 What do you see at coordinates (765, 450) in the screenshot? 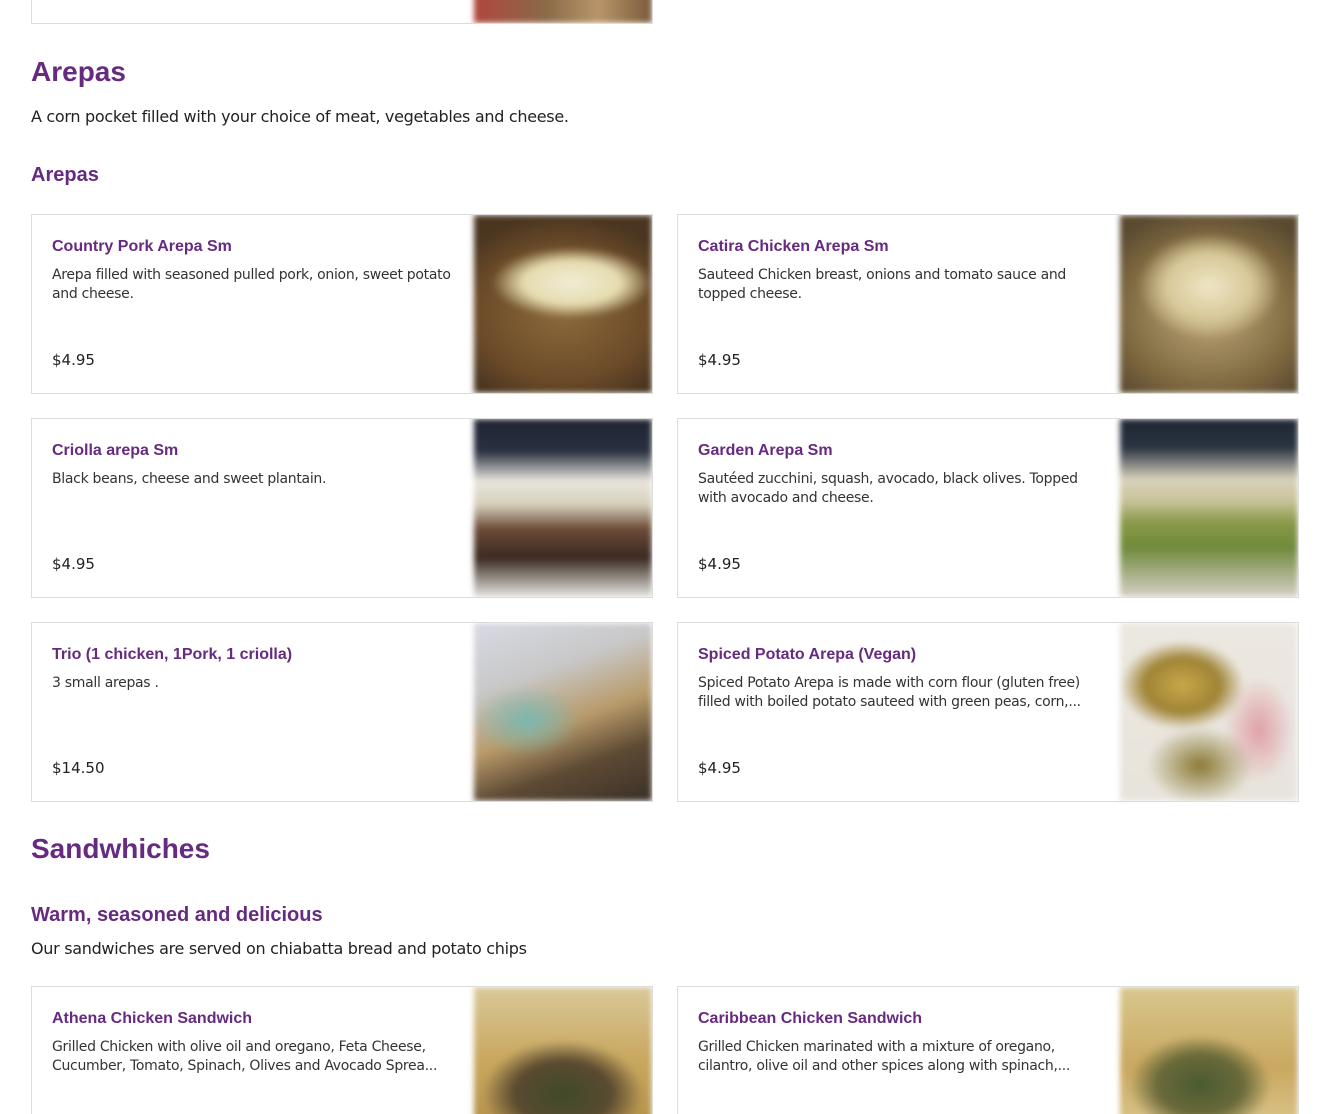
I see `item-name: Garden Arepa Sm` at bounding box center [765, 450].